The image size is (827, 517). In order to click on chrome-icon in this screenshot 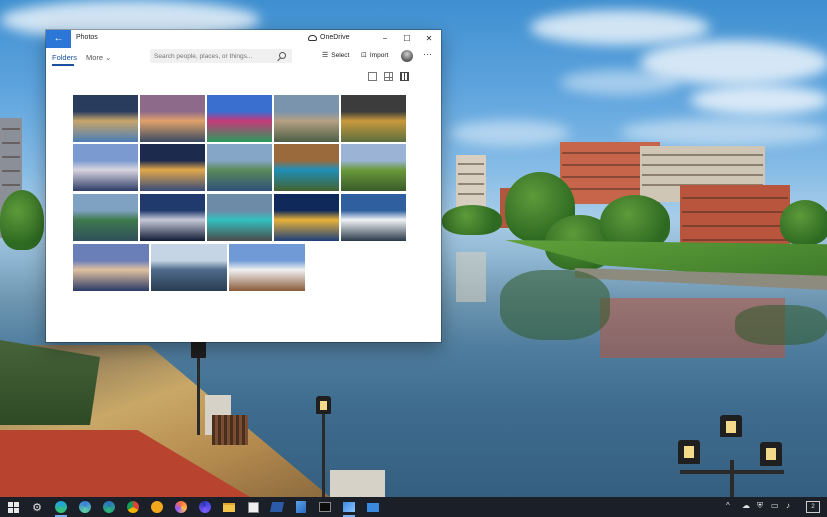, I will do `click(133, 507)`.